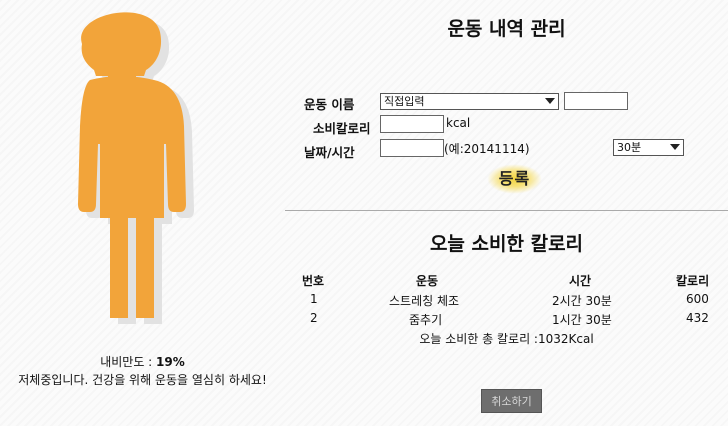  Describe the element at coordinates (469, 101) in the screenshot. I see `exercise-select: 직접입력` at that location.